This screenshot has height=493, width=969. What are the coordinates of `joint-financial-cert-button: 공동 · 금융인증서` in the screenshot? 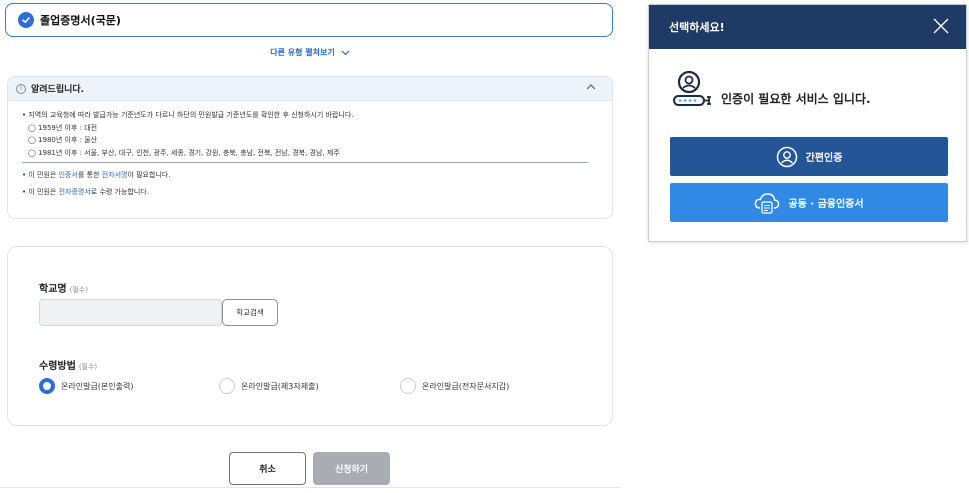 It's located at (809, 202).